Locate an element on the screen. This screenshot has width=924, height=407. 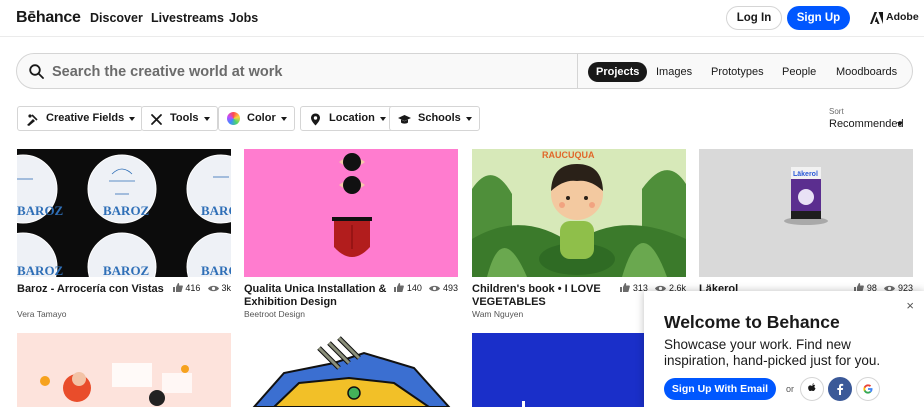
filter-tools: Tools is located at coordinates (179, 118).